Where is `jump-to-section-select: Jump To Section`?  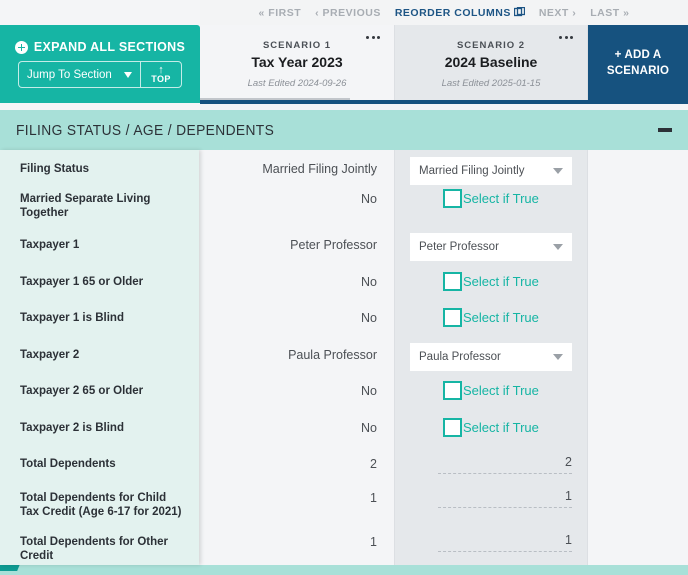
jump-to-section-select: Jump To Section is located at coordinates (79, 74).